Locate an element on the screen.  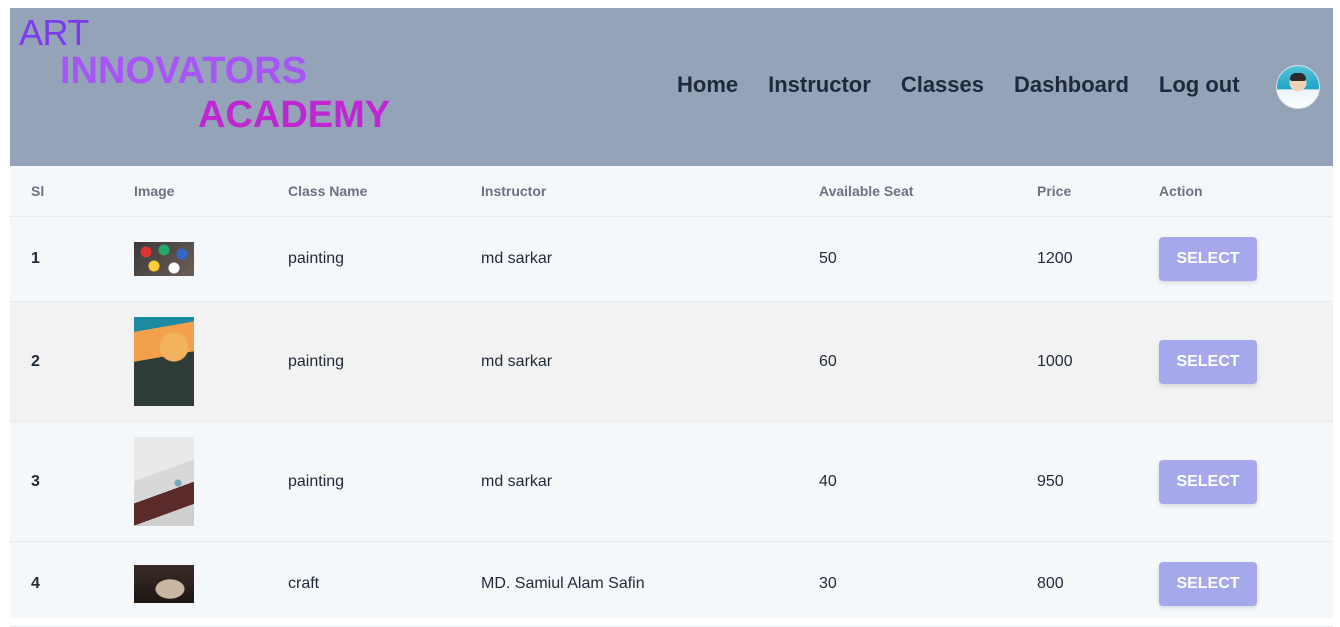
site-logo: ART INNOVATORS ACADEMY is located at coordinates (210, 87).